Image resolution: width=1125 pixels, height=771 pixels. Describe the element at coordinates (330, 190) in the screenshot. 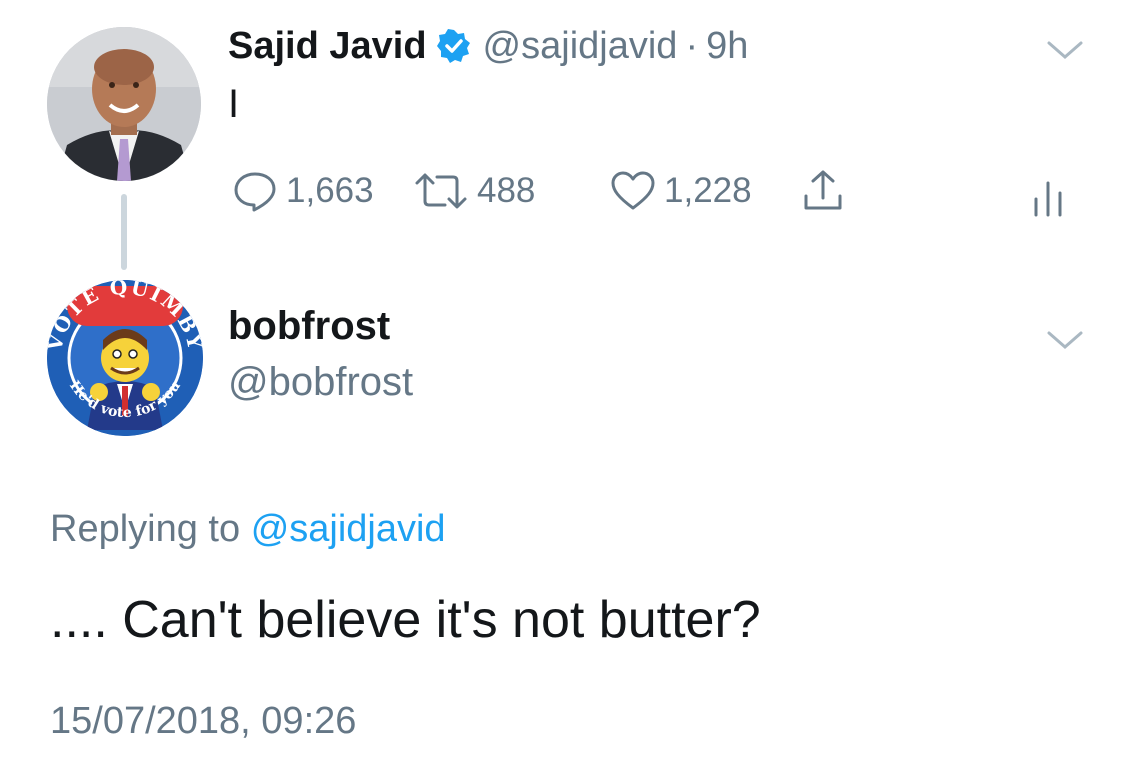

I see `reply-count: 1,663` at that location.